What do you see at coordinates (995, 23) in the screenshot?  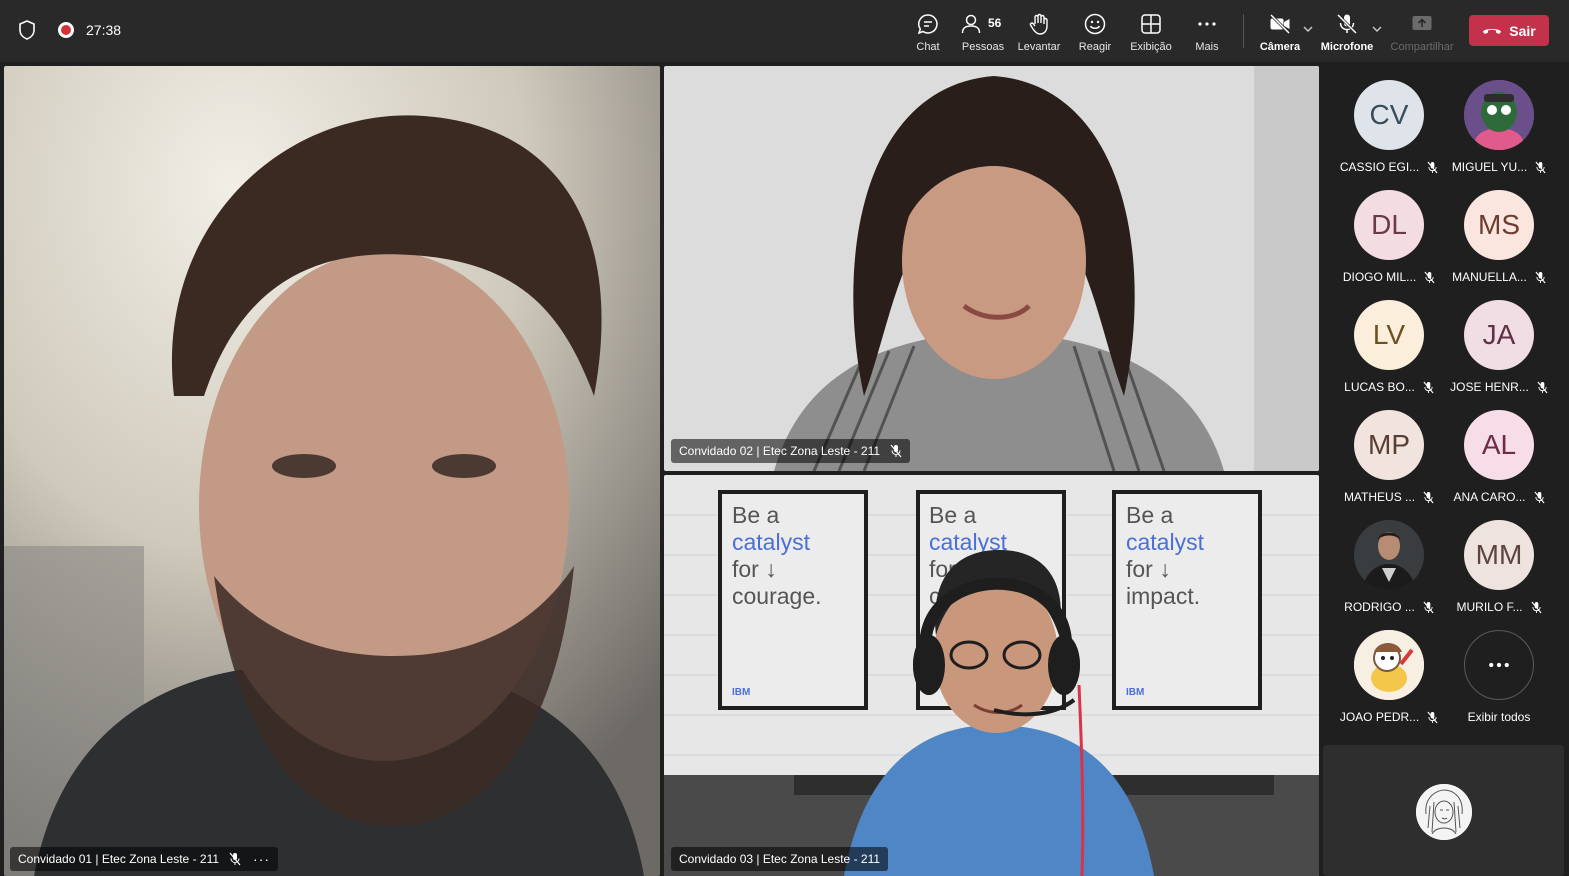 I see `people-count: 56` at bounding box center [995, 23].